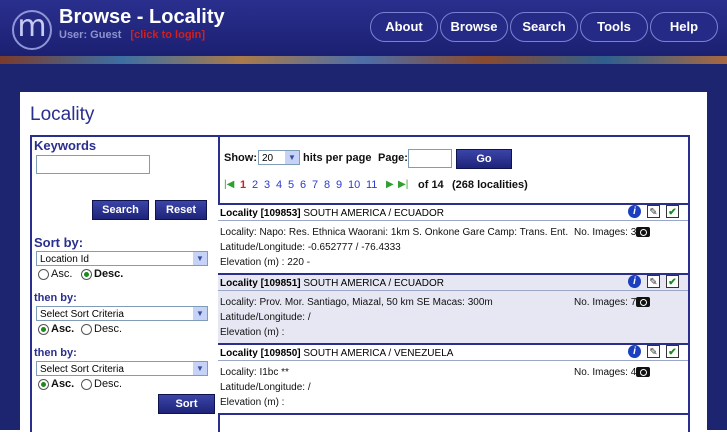  I want to click on nav-help: Help, so click(684, 27).